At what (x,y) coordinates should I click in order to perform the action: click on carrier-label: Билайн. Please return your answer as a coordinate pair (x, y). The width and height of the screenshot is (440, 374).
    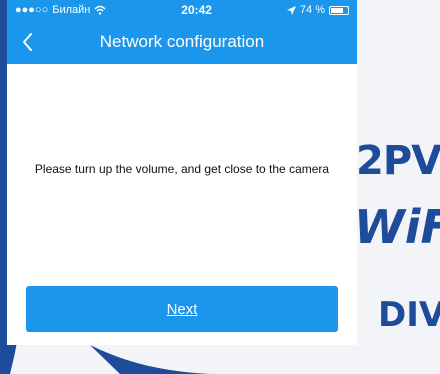
    Looking at the image, I should click on (71, 10).